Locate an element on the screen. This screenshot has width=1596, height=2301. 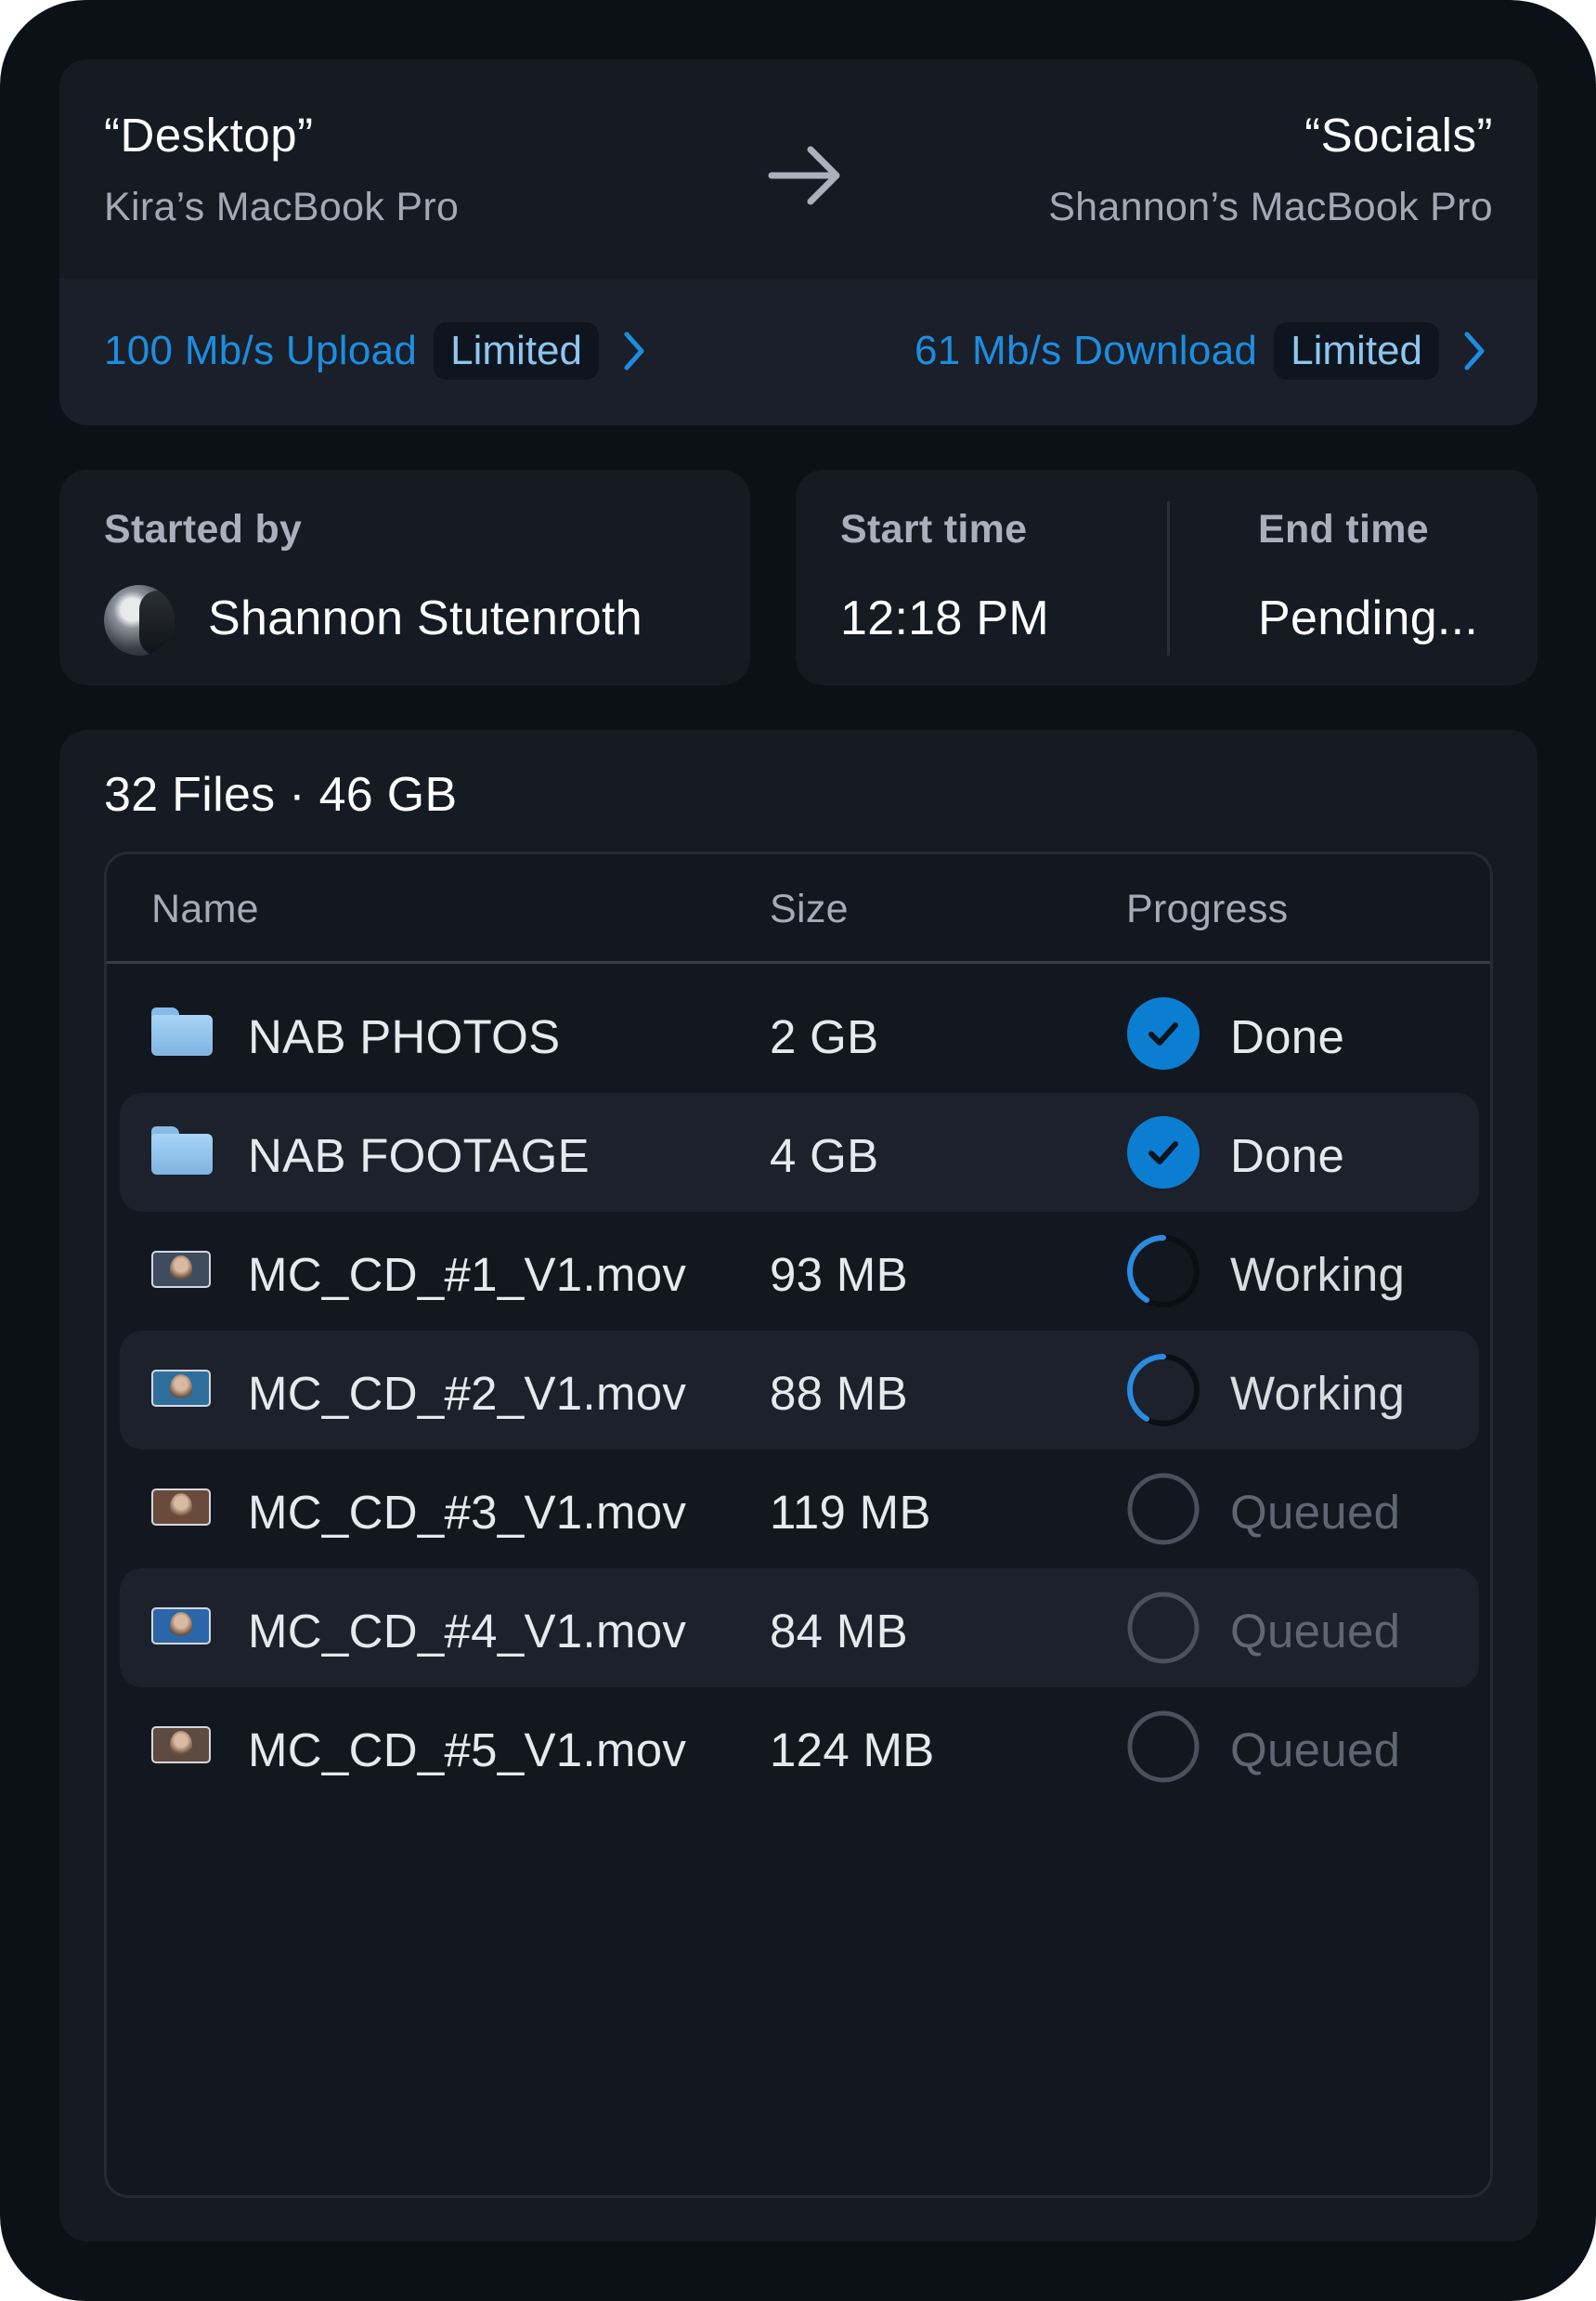
upload-speed-link: 100 Mb/s Upload Limited is located at coordinates (379, 351).